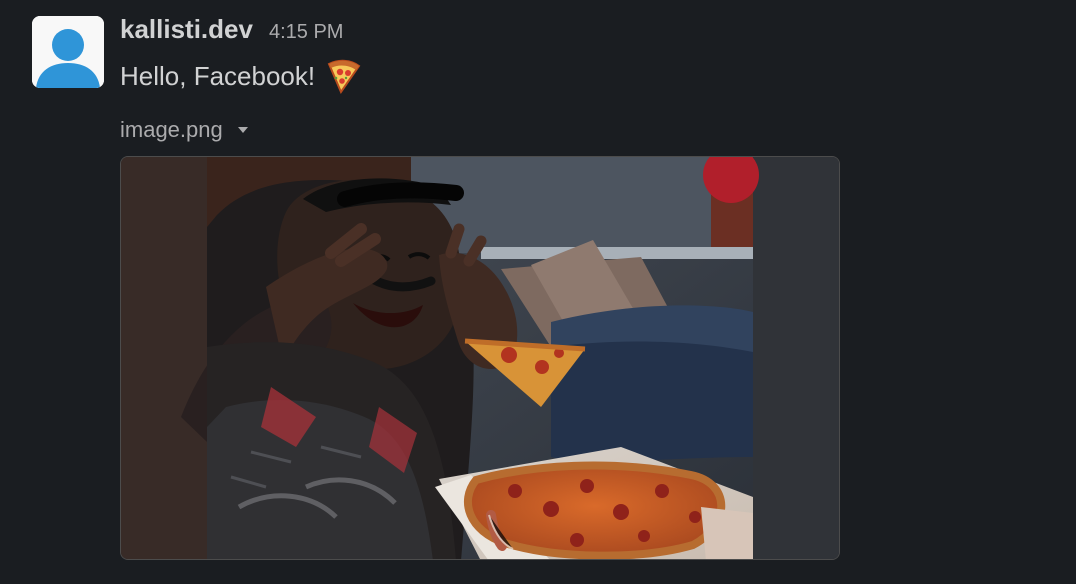  Describe the element at coordinates (306, 32) in the screenshot. I see `message-timestamp: 4:15 PM` at that location.